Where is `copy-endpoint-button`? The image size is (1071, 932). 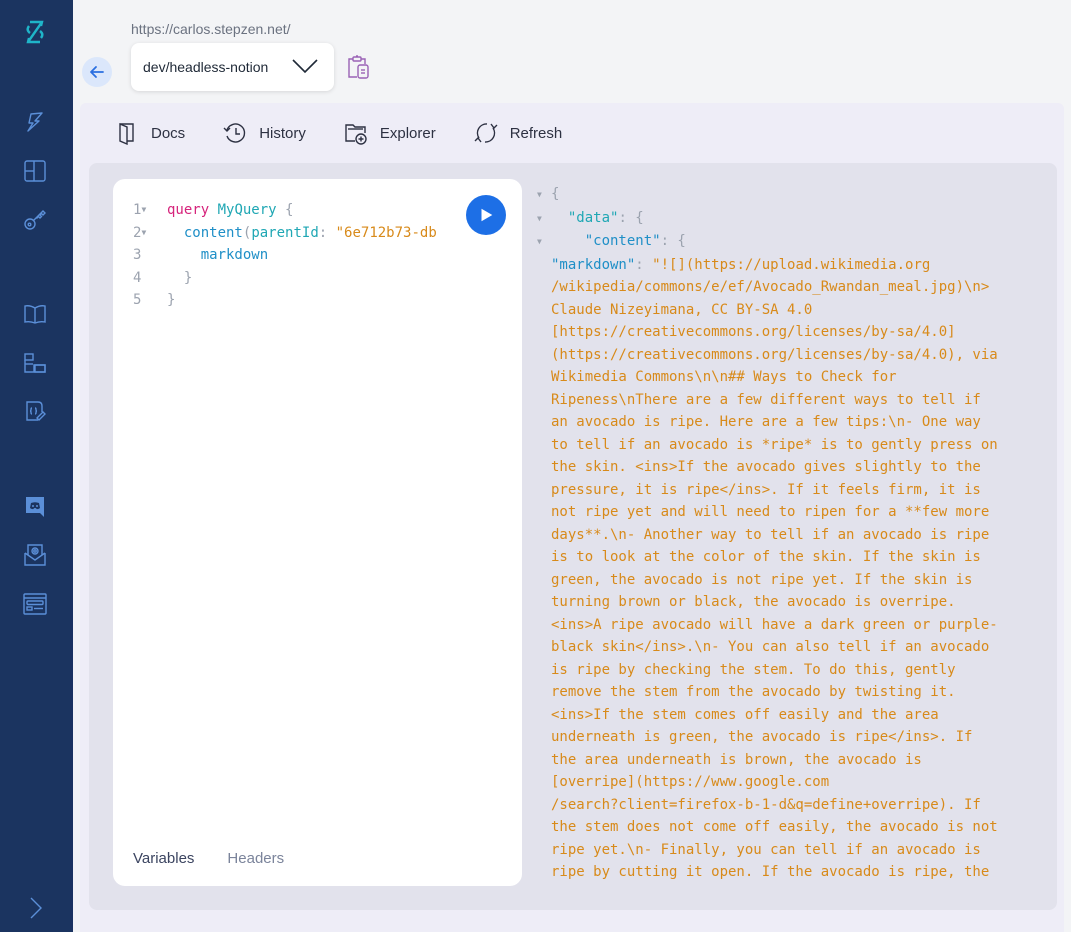 copy-endpoint-button is located at coordinates (358, 67).